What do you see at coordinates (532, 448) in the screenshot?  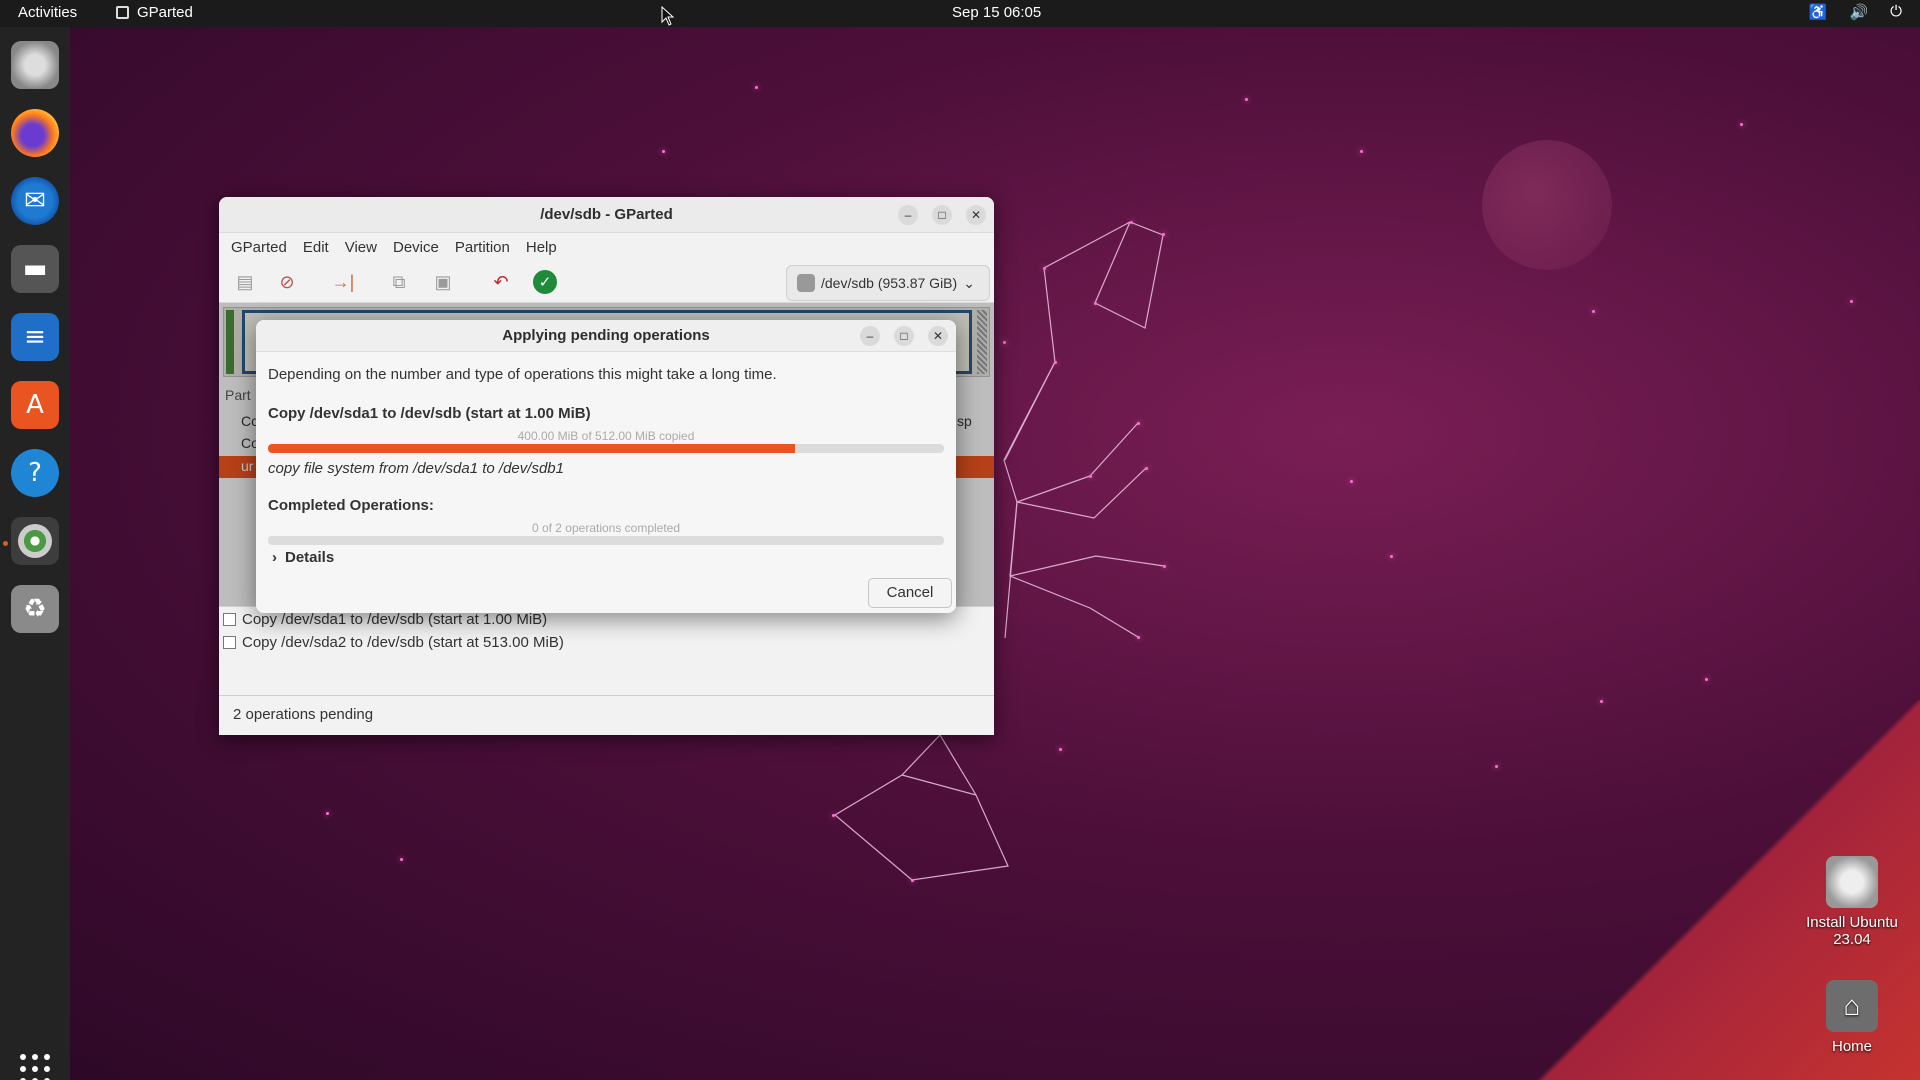 I see `operation-progress-fill` at bounding box center [532, 448].